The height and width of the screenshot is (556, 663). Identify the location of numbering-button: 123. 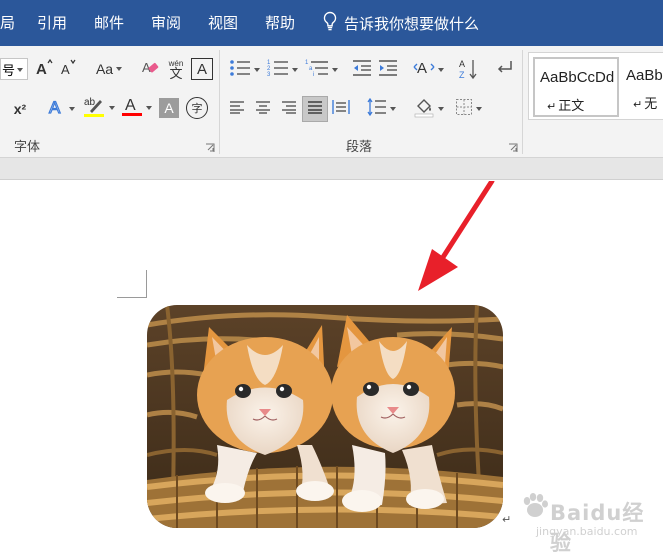
(282, 70).